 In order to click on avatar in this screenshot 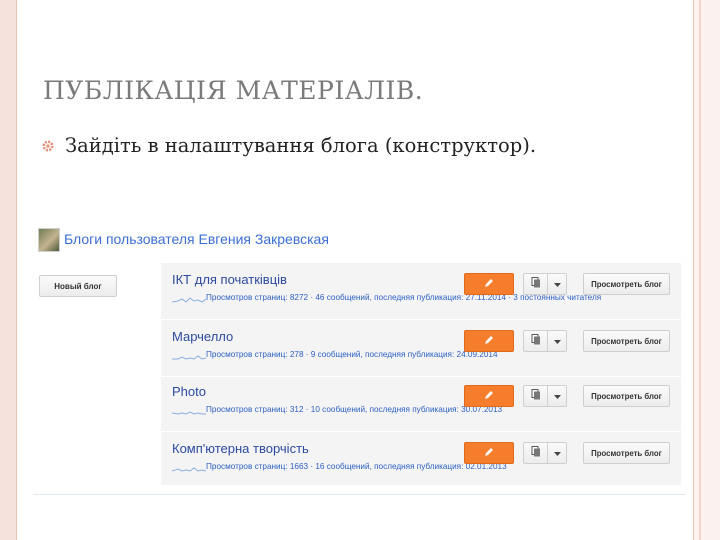, I will do `click(49, 240)`.